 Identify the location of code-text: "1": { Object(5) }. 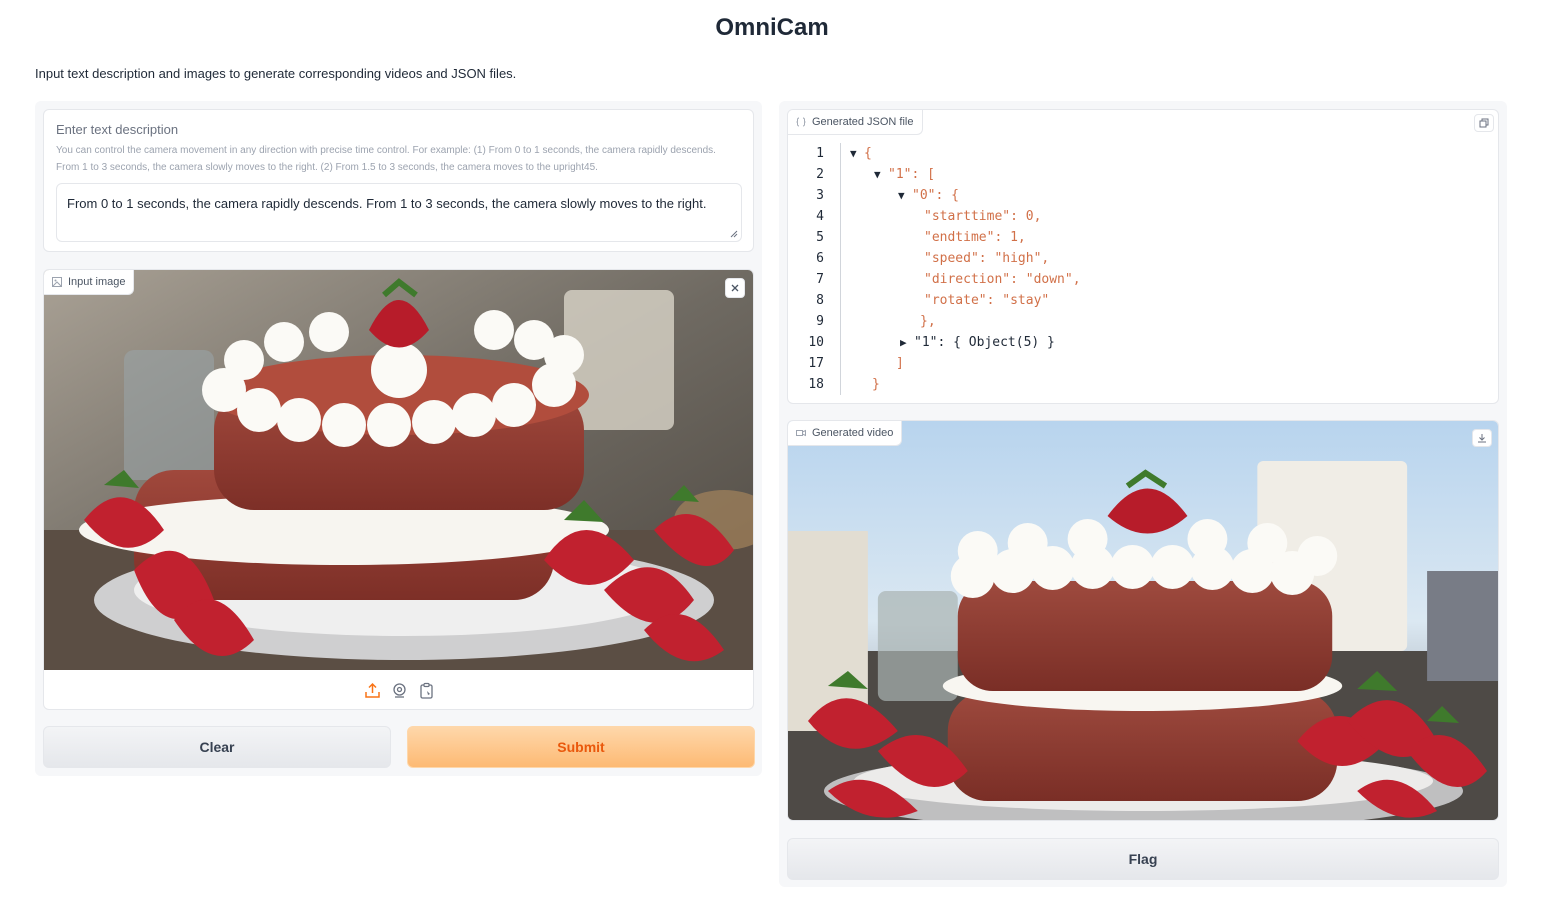
(984, 342).